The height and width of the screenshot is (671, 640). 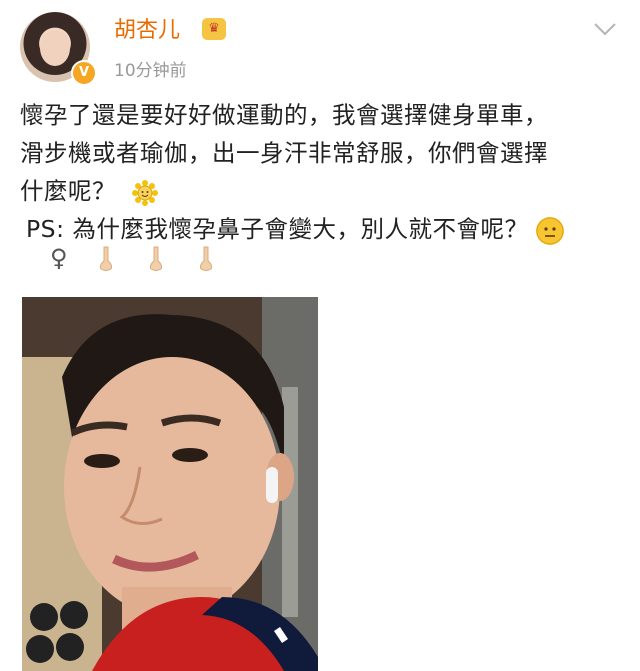 I want to click on post-text-segment: PS: 為什麼我懷孕鼻子會變大，別人就不會呢？, so click(x=277, y=229).